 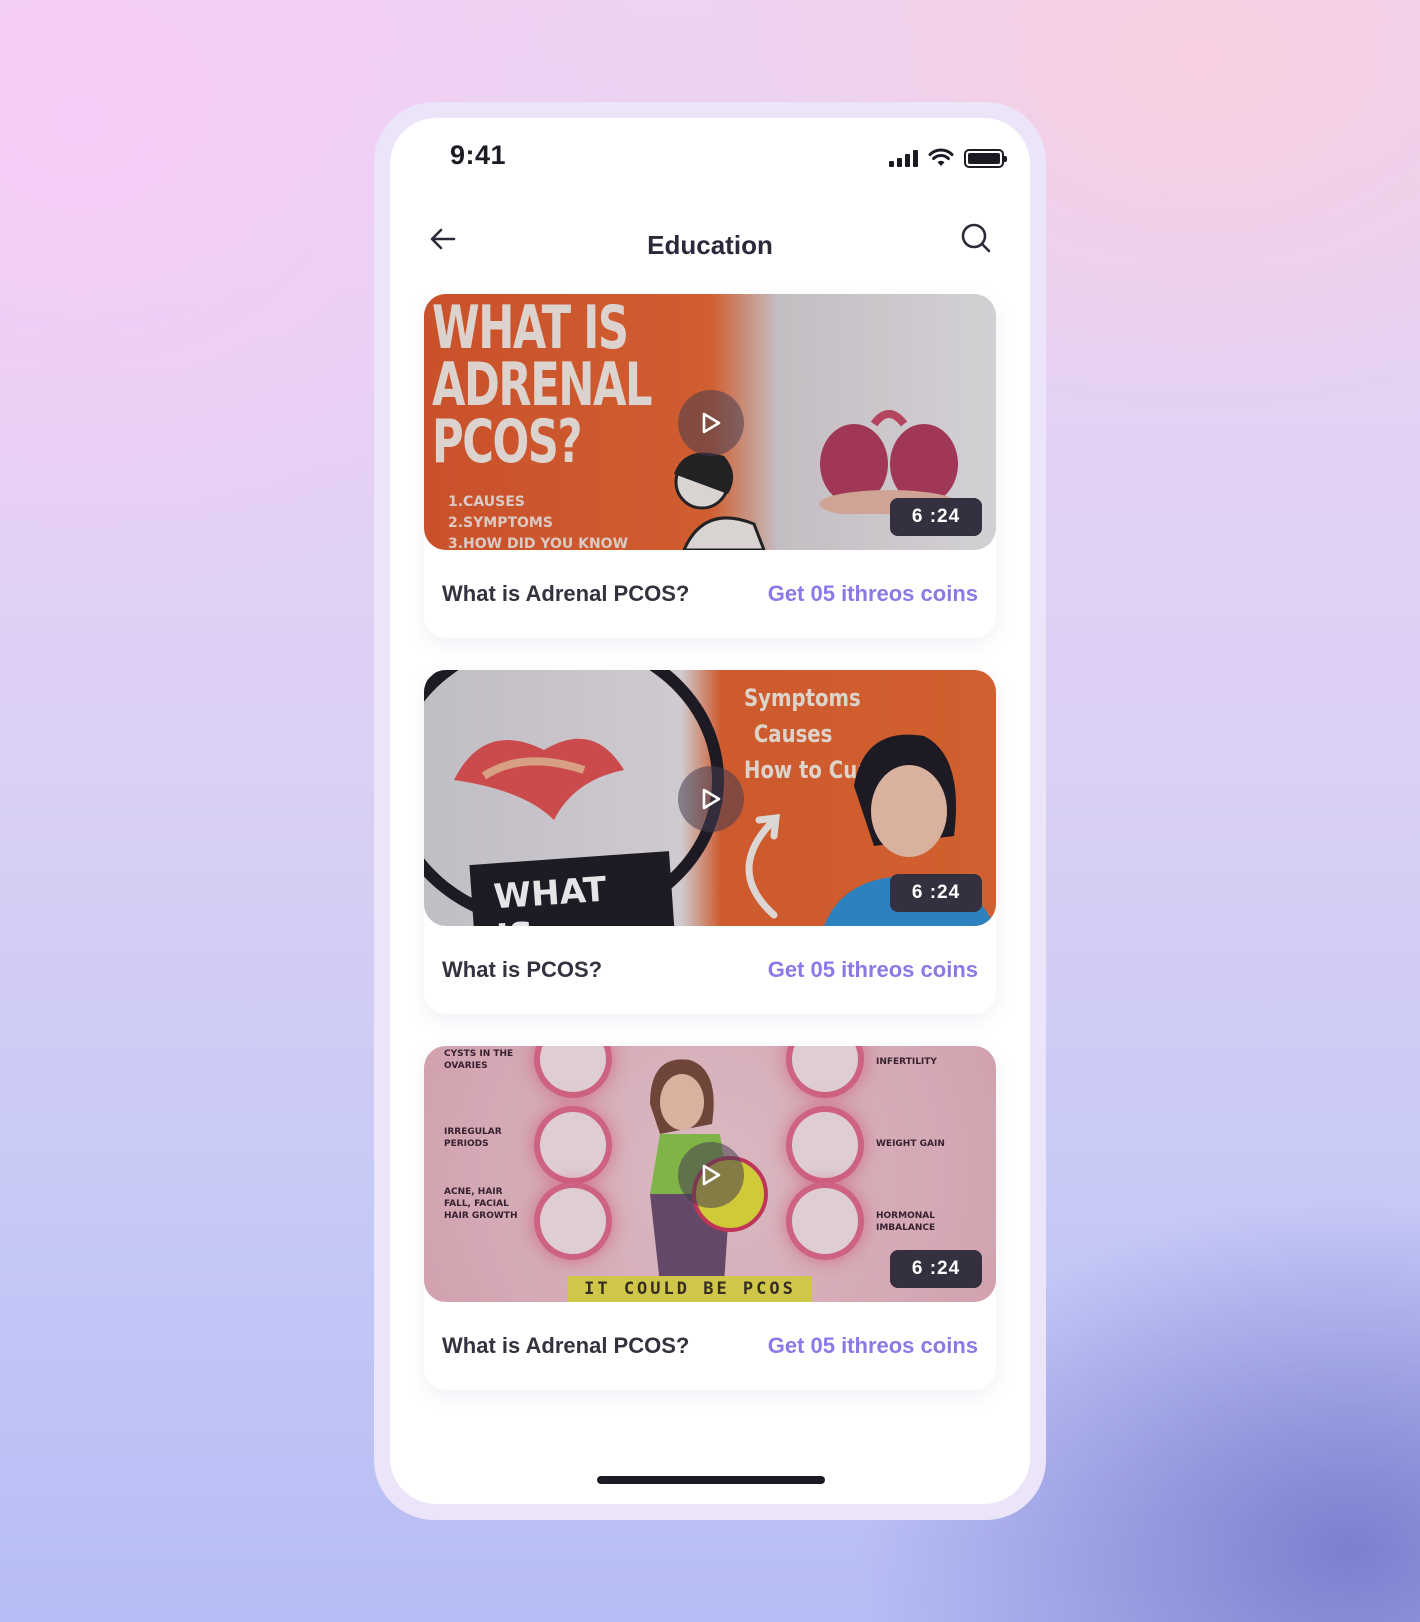 I want to click on battery-icon, so click(x=985, y=158).